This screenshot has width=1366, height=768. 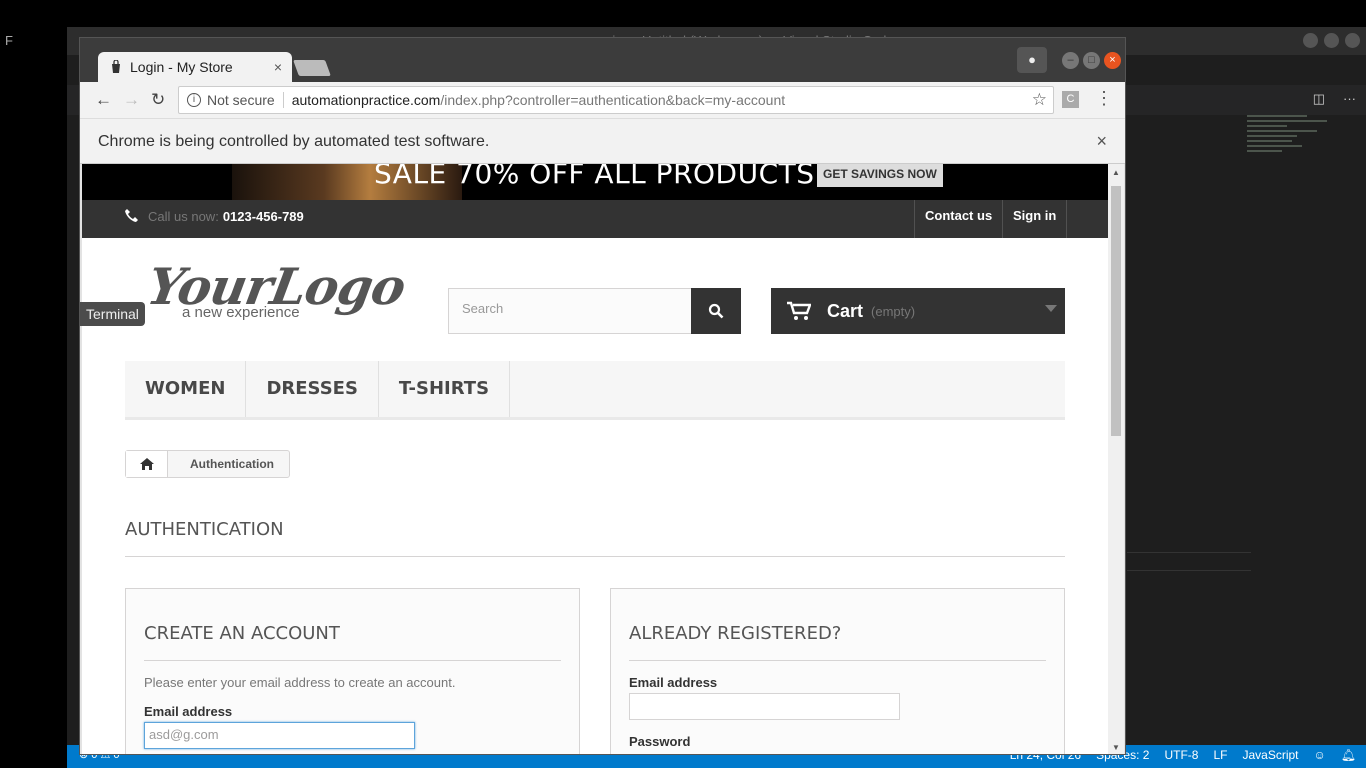 I want to click on divider, so click(x=283, y=100).